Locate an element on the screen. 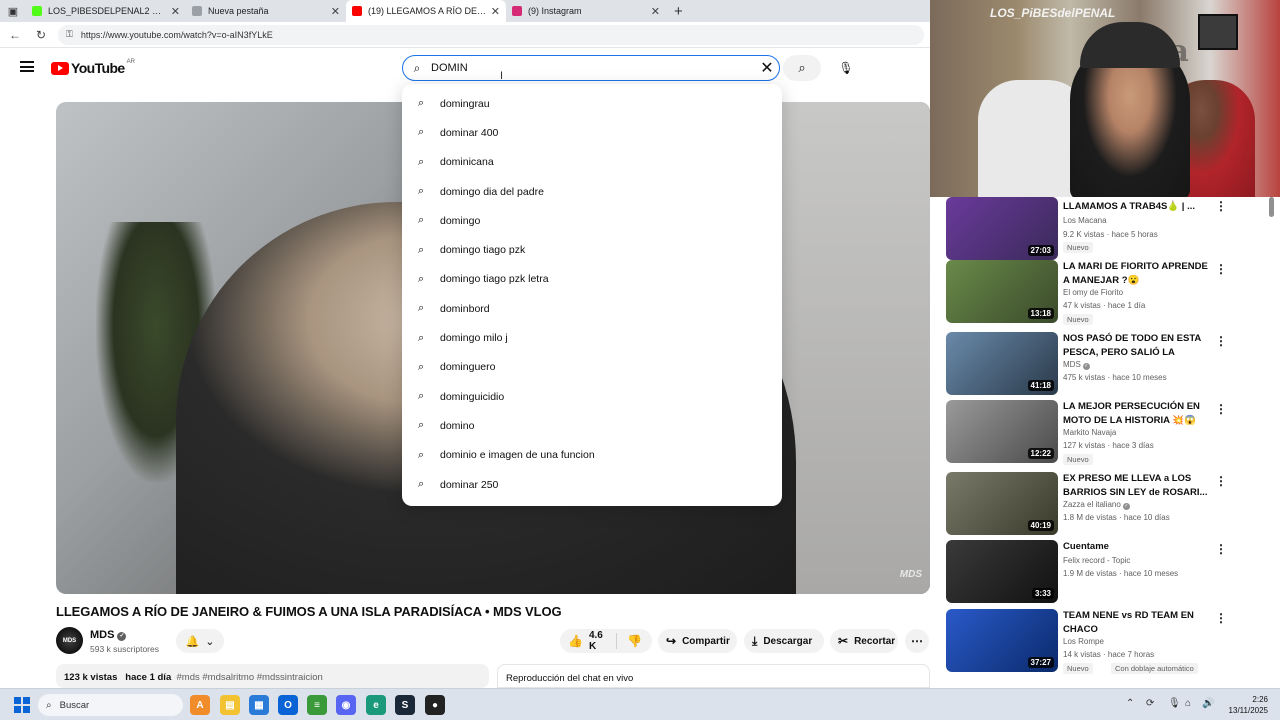 This screenshot has width=1280, height=720. suggestion-item: ⌕ domino is located at coordinates (592, 425).